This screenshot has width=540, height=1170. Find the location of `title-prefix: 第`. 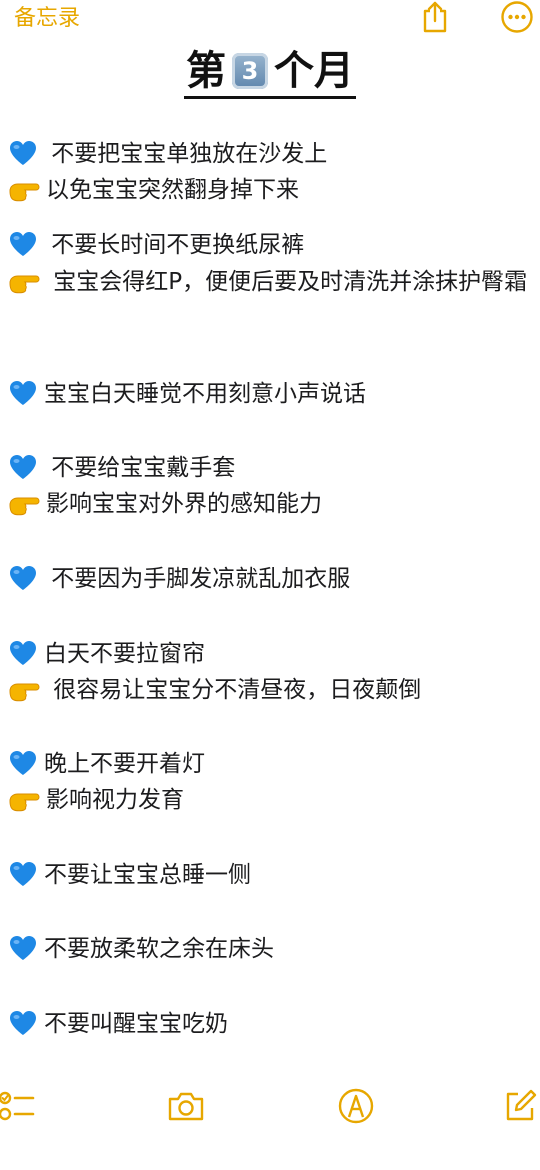

title-prefix: 第 is located at coordinates (206, 71).